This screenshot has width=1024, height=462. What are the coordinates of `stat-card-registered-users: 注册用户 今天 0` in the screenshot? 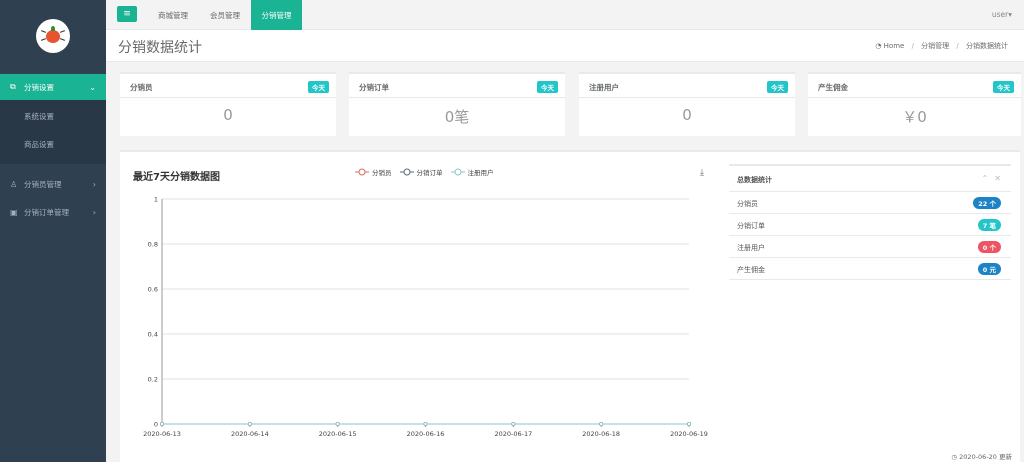 It's located at (687, 104).